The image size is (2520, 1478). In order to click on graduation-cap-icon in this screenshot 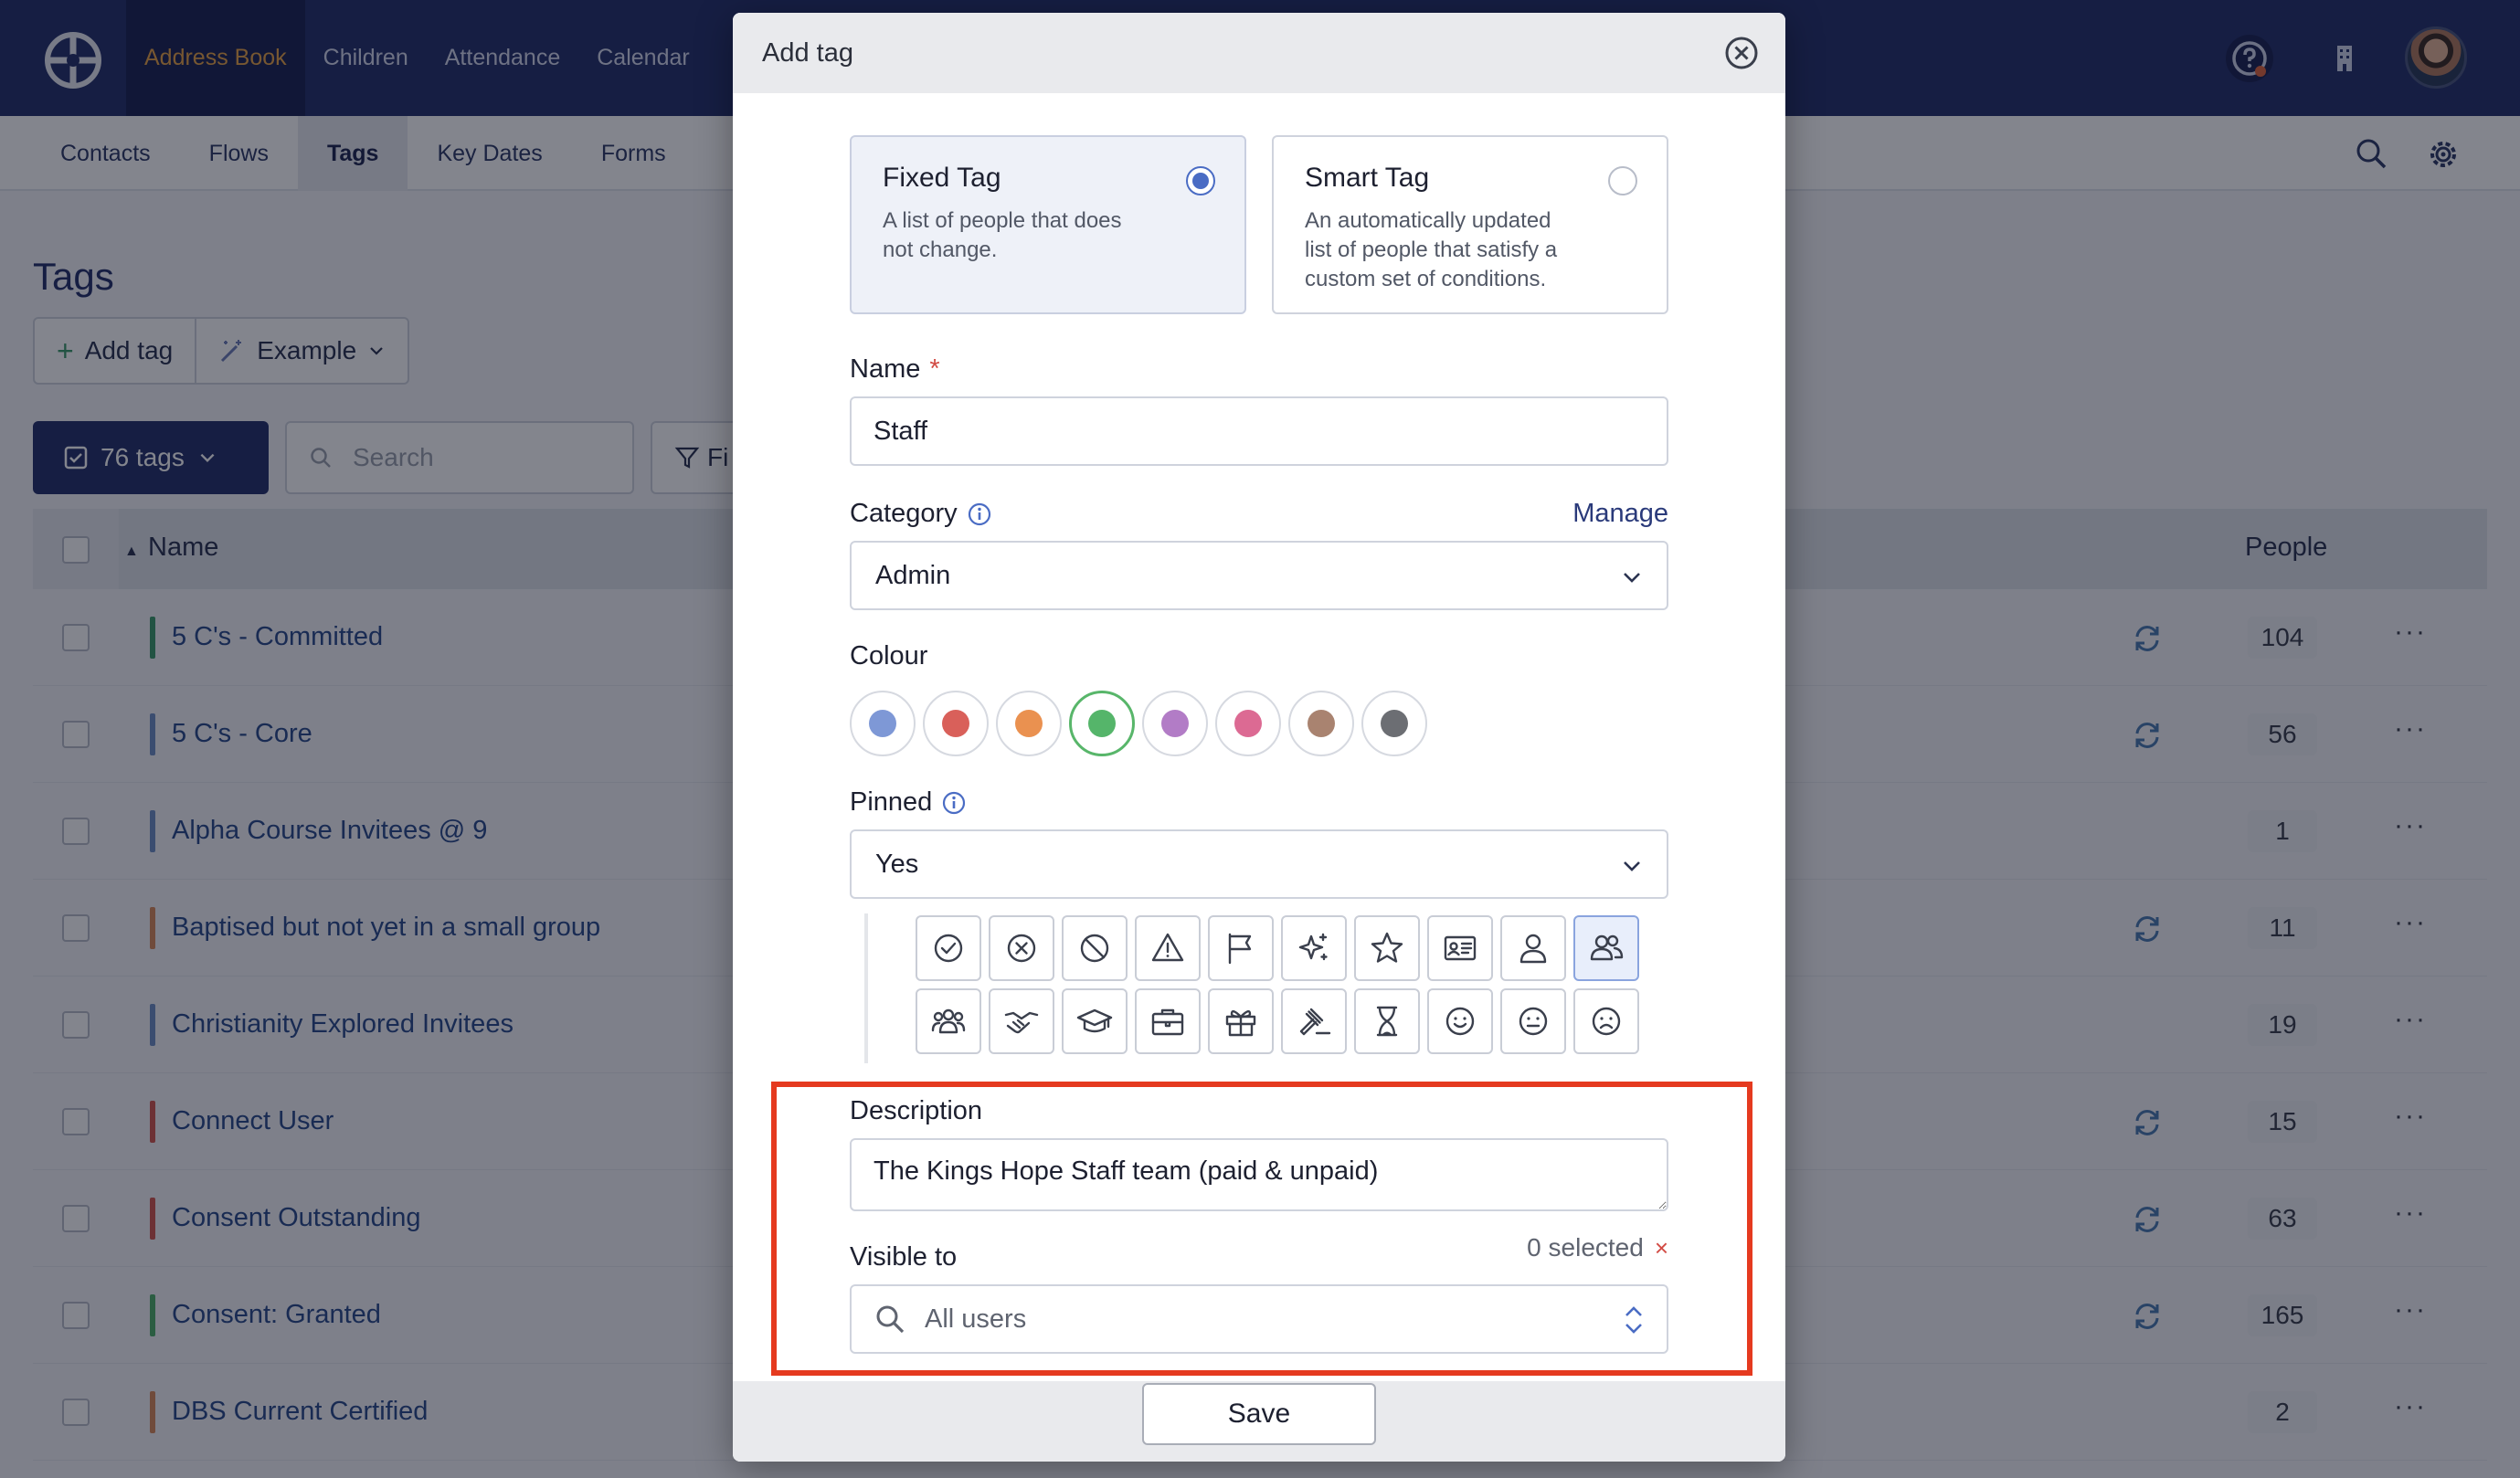, I will do `click(1094, 1020)`.